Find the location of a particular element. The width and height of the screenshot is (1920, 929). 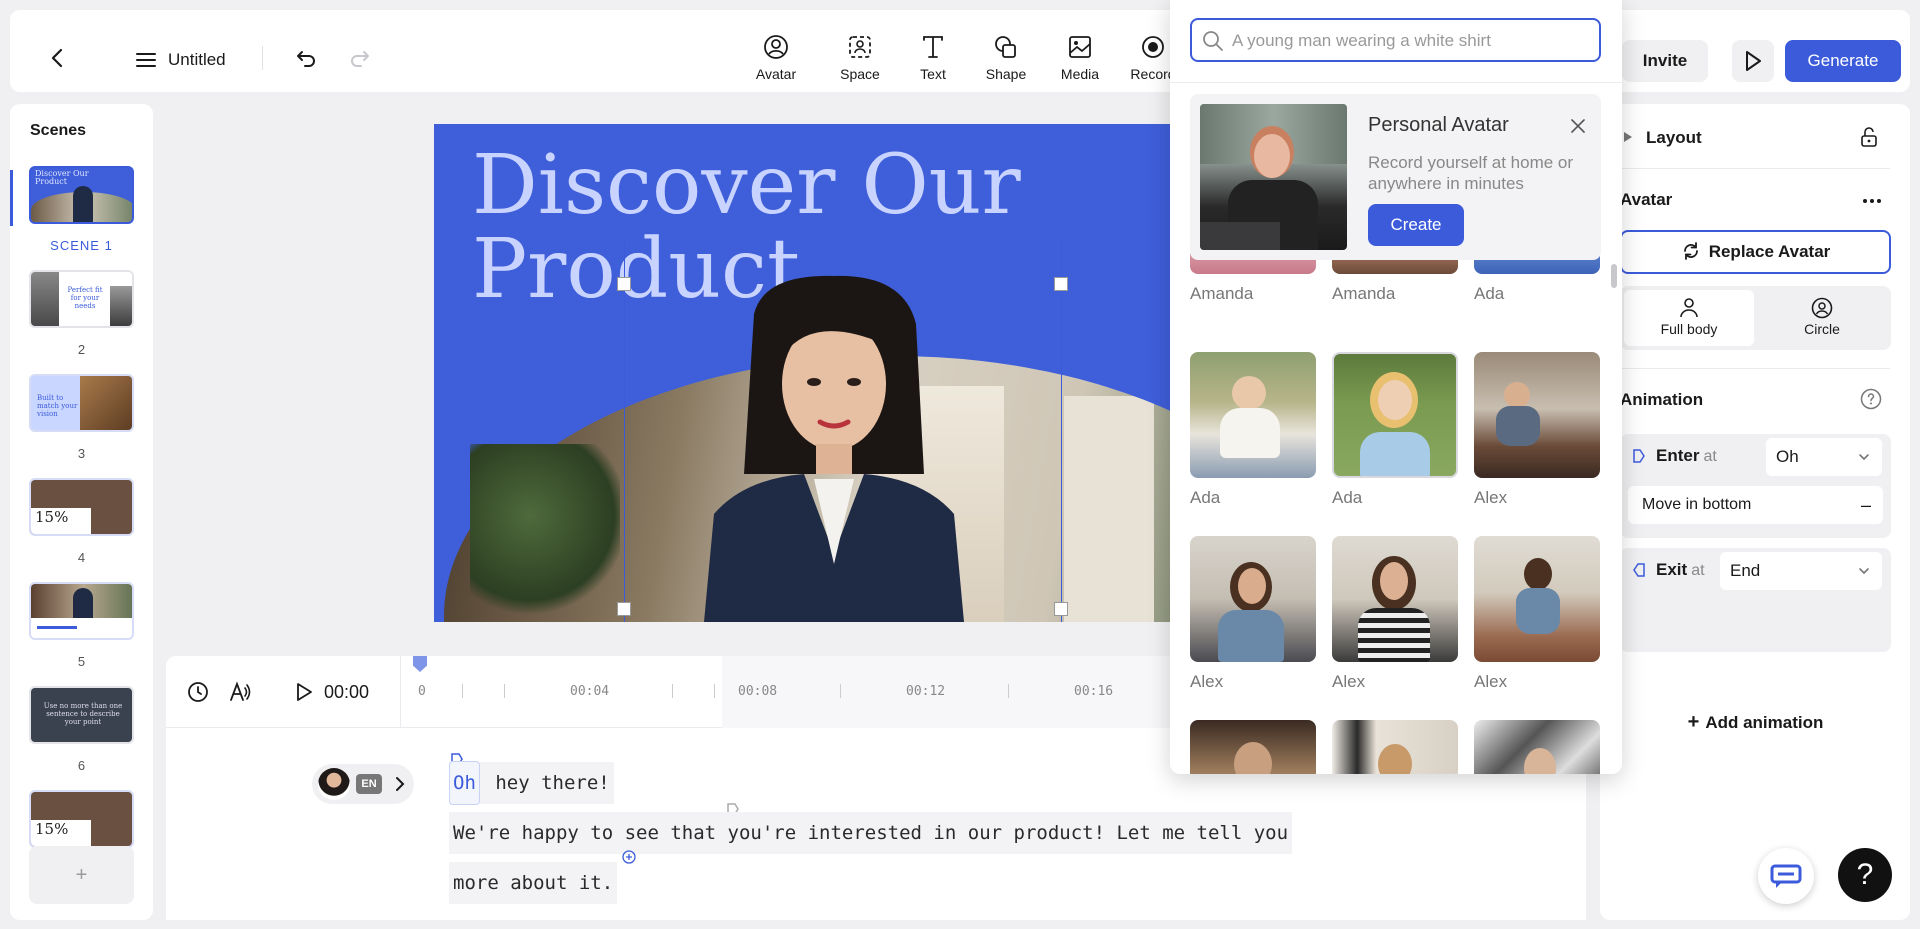

scene-thumbnail-2: Perfect fit for your needs is located at coordinates (81, 299).